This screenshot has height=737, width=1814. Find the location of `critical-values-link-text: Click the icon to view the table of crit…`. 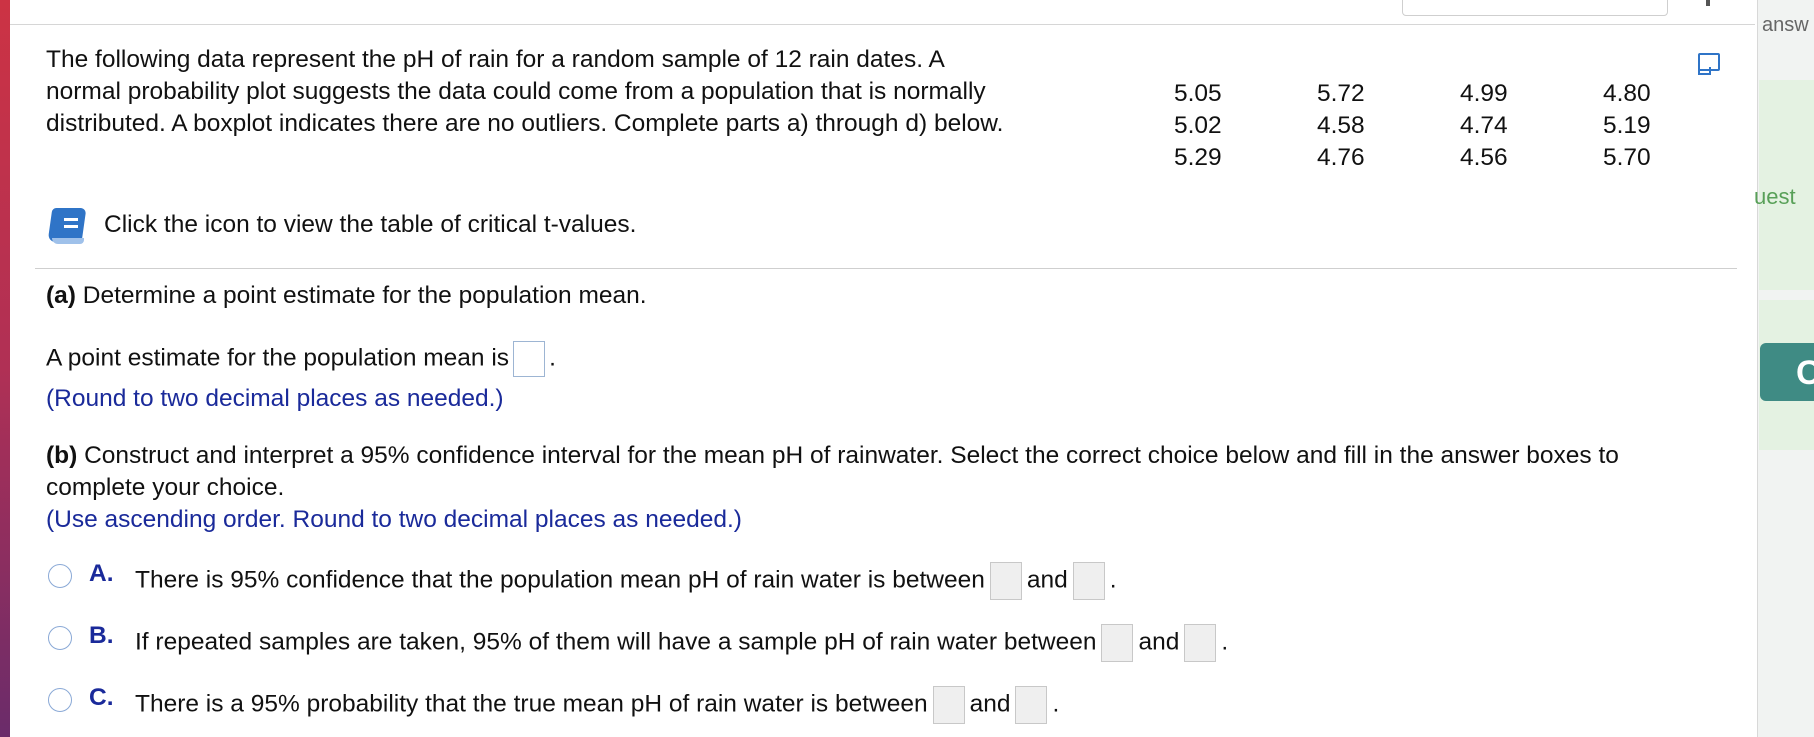

critical-values-link-text: Click the icon to view the table of crit… is located at coordinates (370, 224).